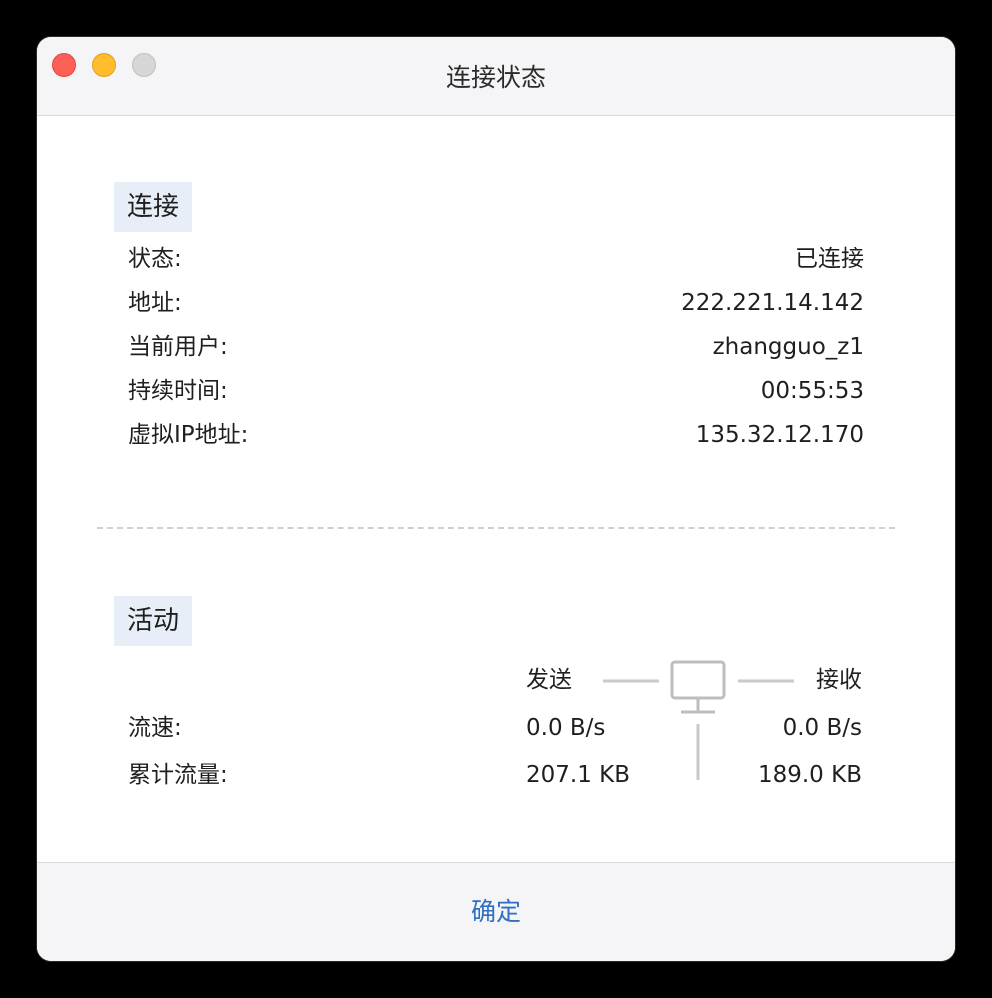  What do you see at coordinates (178, 347) in the screenshot?
I see `current-user-label: 当前用户:` at bounding box center [178, 347].